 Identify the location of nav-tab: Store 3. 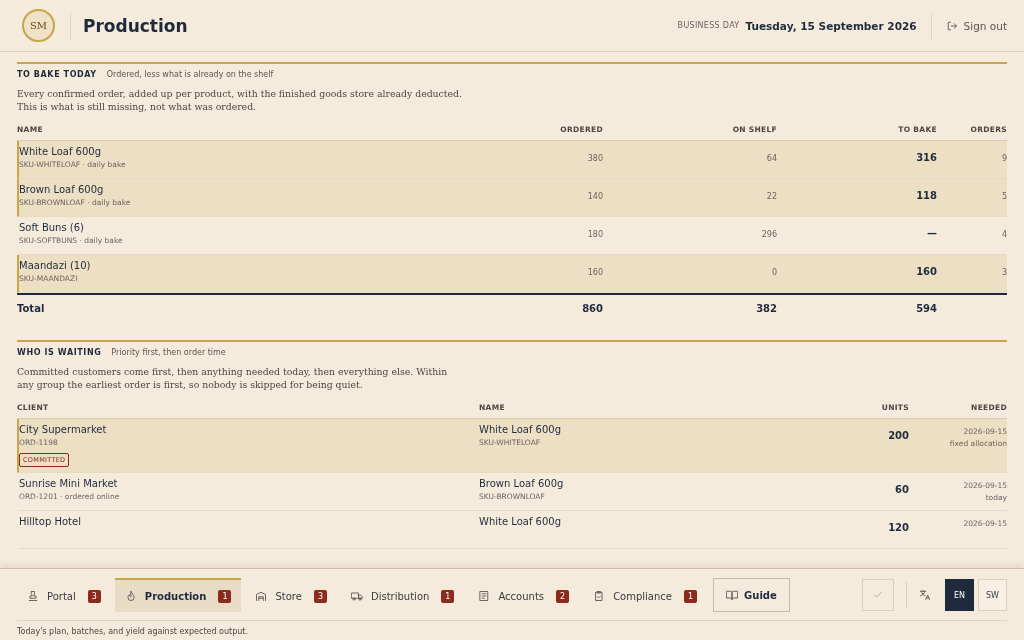
(291, 595).